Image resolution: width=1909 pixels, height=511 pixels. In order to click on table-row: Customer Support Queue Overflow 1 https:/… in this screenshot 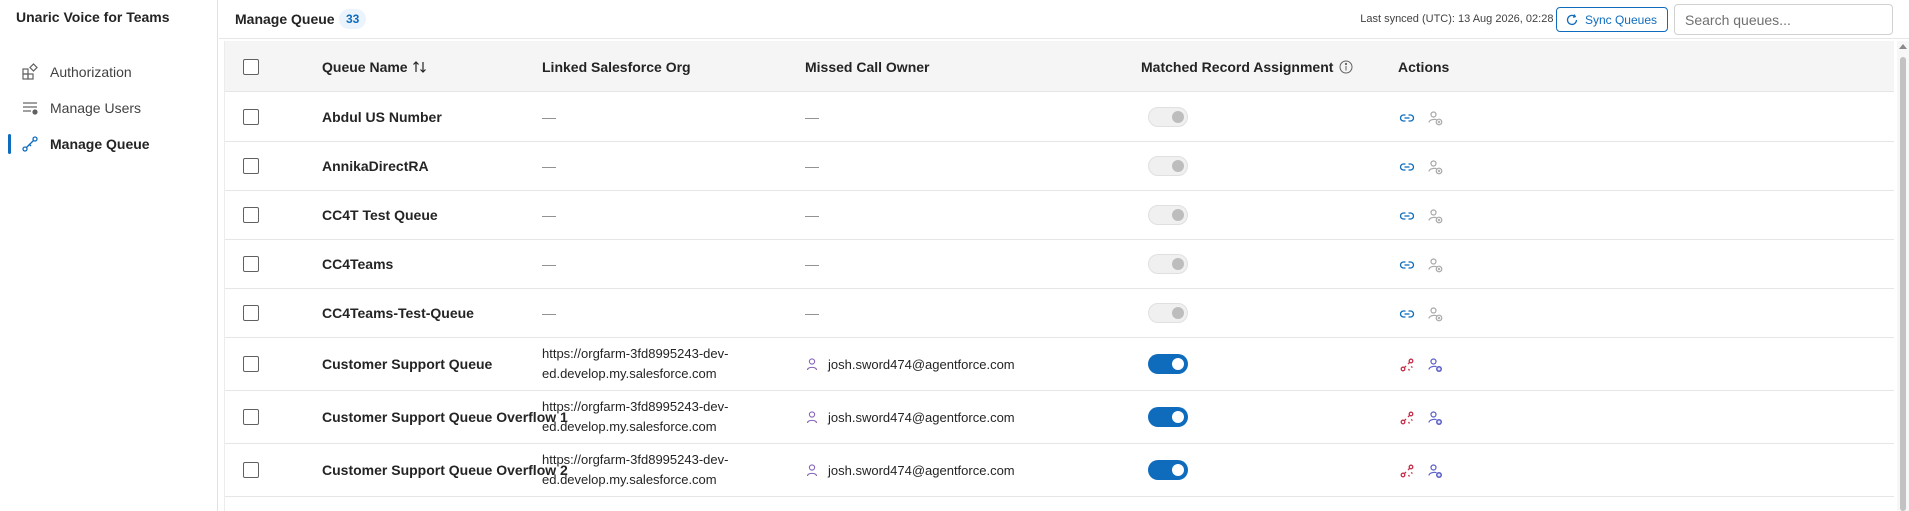, I will do `click(1059, 417)`.